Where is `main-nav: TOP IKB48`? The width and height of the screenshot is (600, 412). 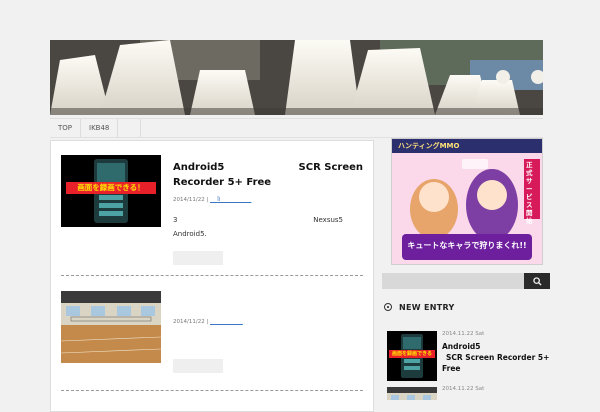
main-nav: TOP IKB48 is located at coordinates (296, 128).